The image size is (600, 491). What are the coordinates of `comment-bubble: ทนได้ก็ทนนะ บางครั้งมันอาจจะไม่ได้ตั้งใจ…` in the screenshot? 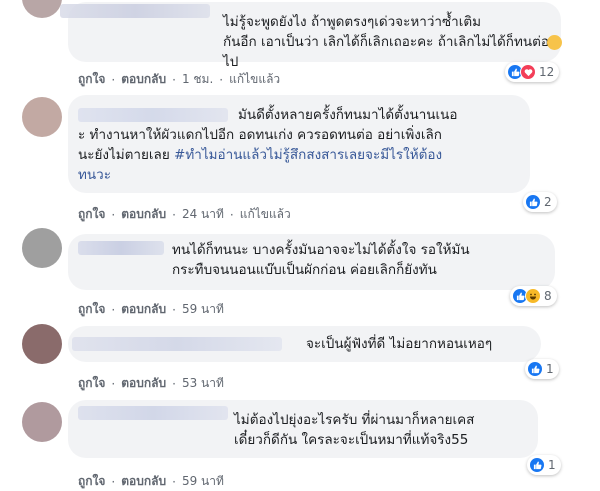 It's located at (311, 262).